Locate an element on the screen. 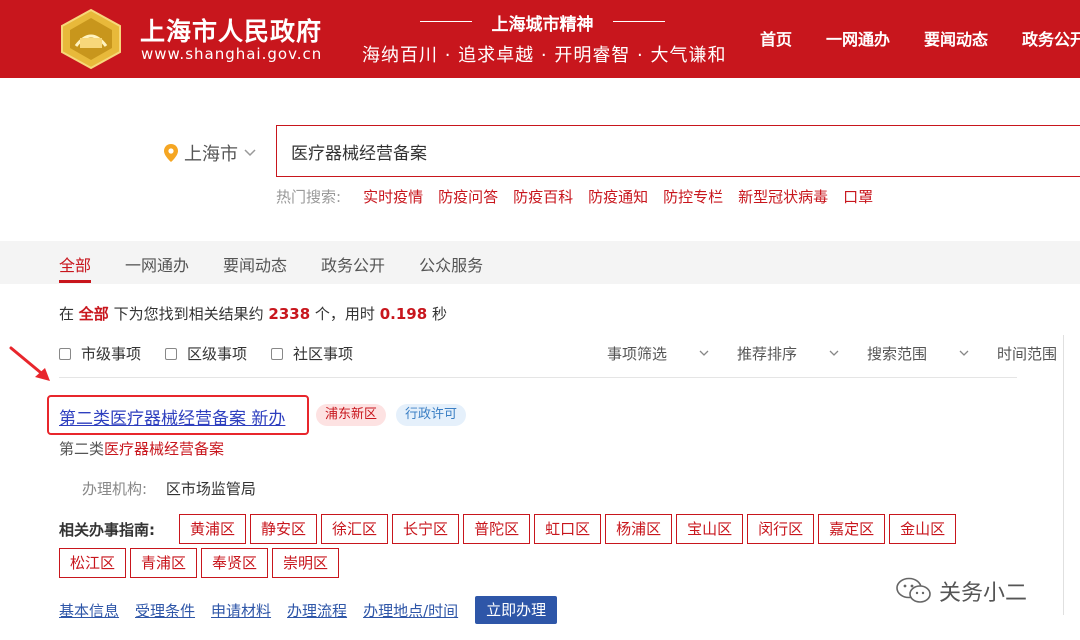 Image resolution: width=1080 pixels, height=640 pixels. guide-district-button: 杨浦区 is located at coordinates (639, 529).